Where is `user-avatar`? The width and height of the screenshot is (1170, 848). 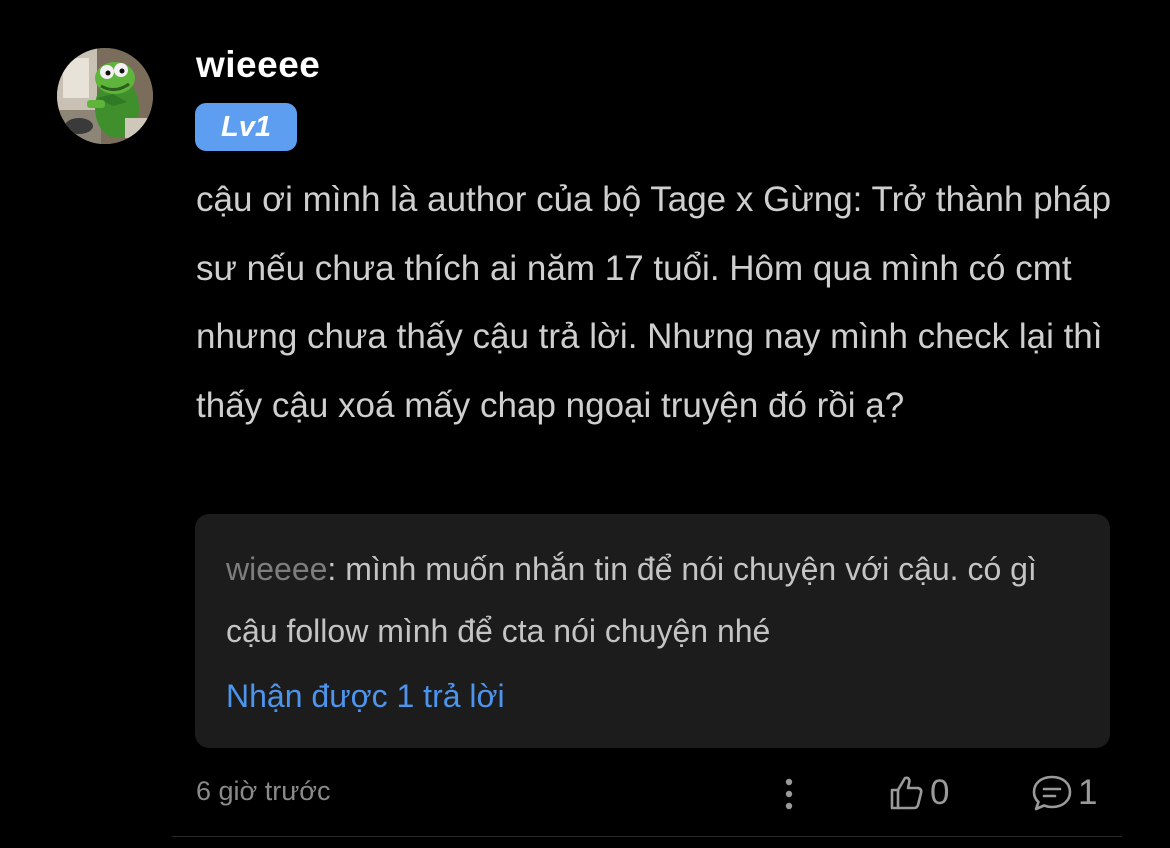
user-avatar is located at coordinates (105, 96).